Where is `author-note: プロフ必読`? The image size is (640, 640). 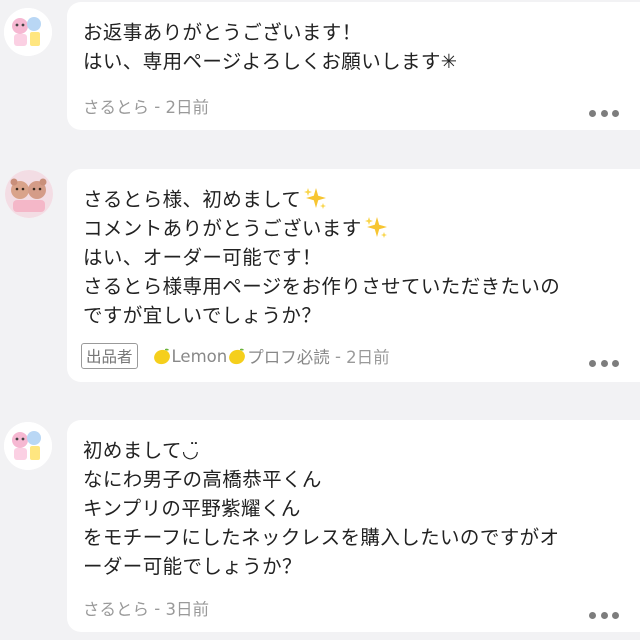 author-note: プロフ必読 is located at coordinates (288, 357).